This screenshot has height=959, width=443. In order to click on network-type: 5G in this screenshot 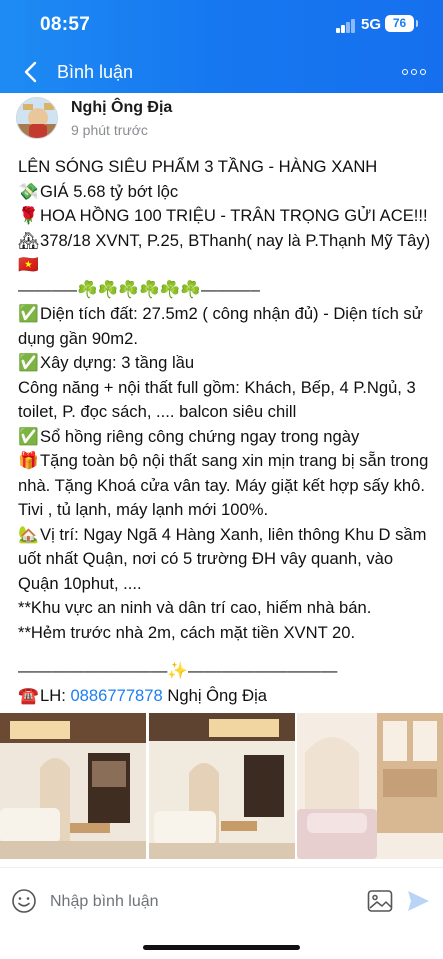, I will do `click(371, 24)`.